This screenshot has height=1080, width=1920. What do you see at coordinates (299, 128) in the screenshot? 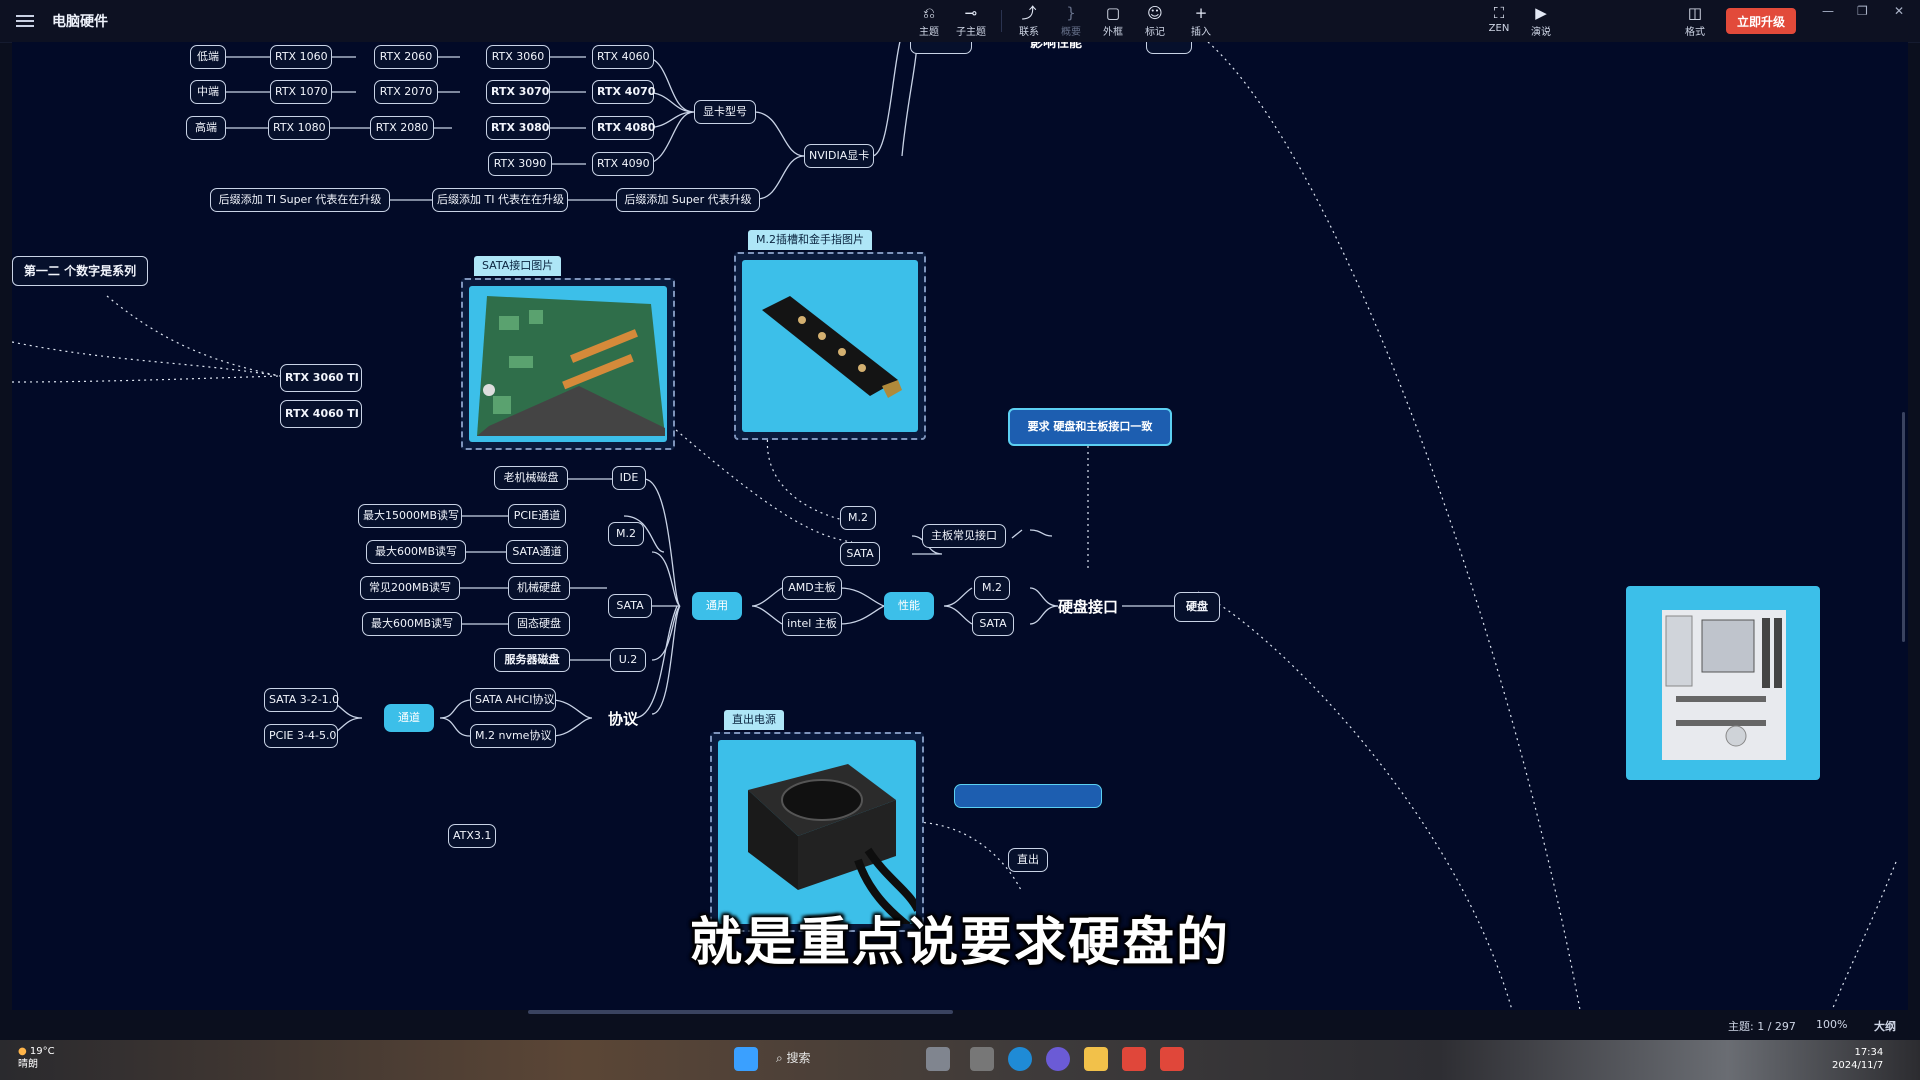
I see `node-rtx1080: RTX 1080` at bounding box center [299, 128].